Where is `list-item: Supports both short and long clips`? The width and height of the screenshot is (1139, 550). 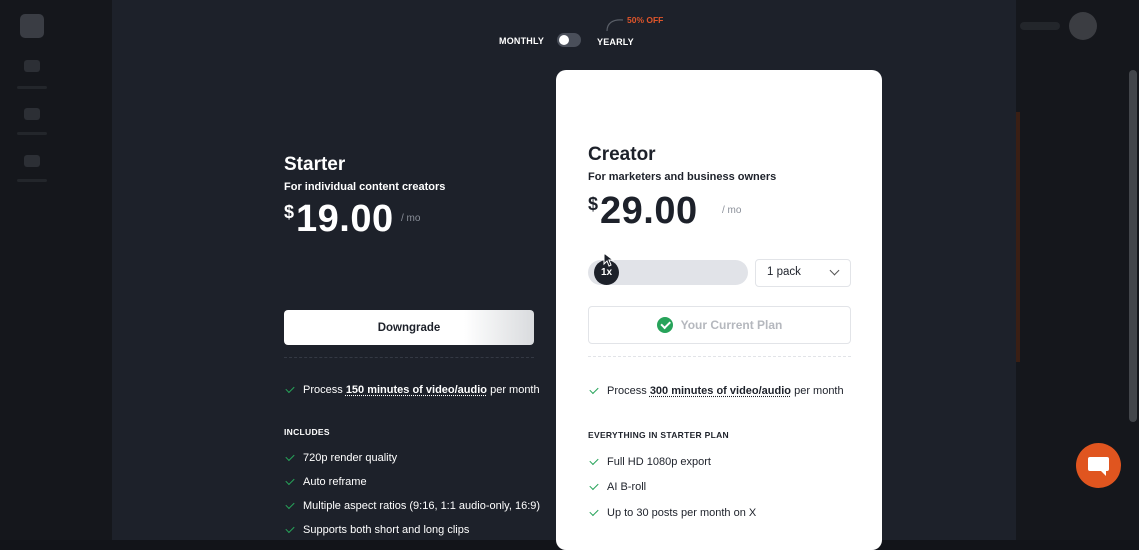
list-item: Supports both short and long clips is located at coordinates (377, 529).